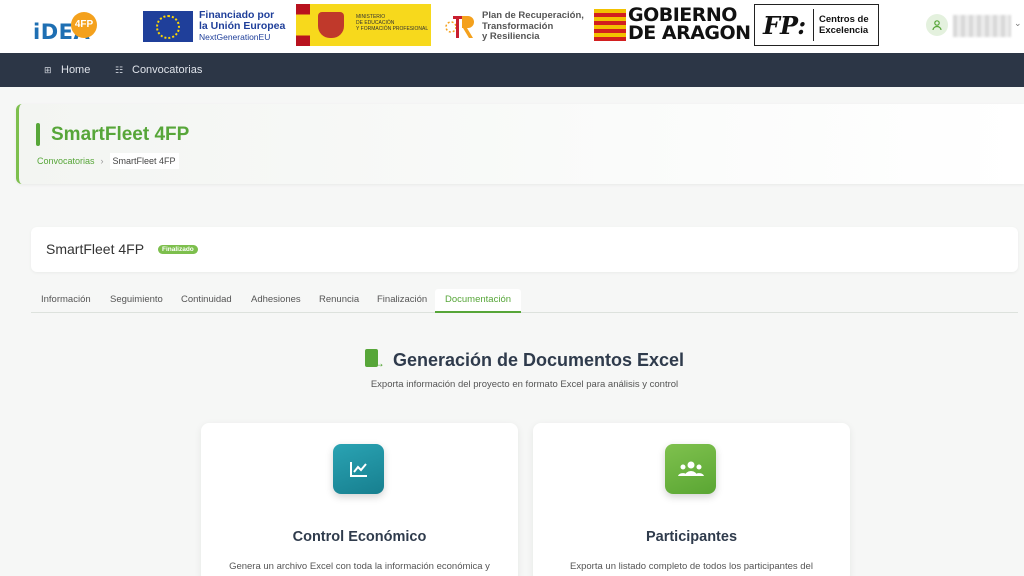 This screenshot has width=1024, height=576. I want to click on user-menu: ⌄, so click(975, 26).